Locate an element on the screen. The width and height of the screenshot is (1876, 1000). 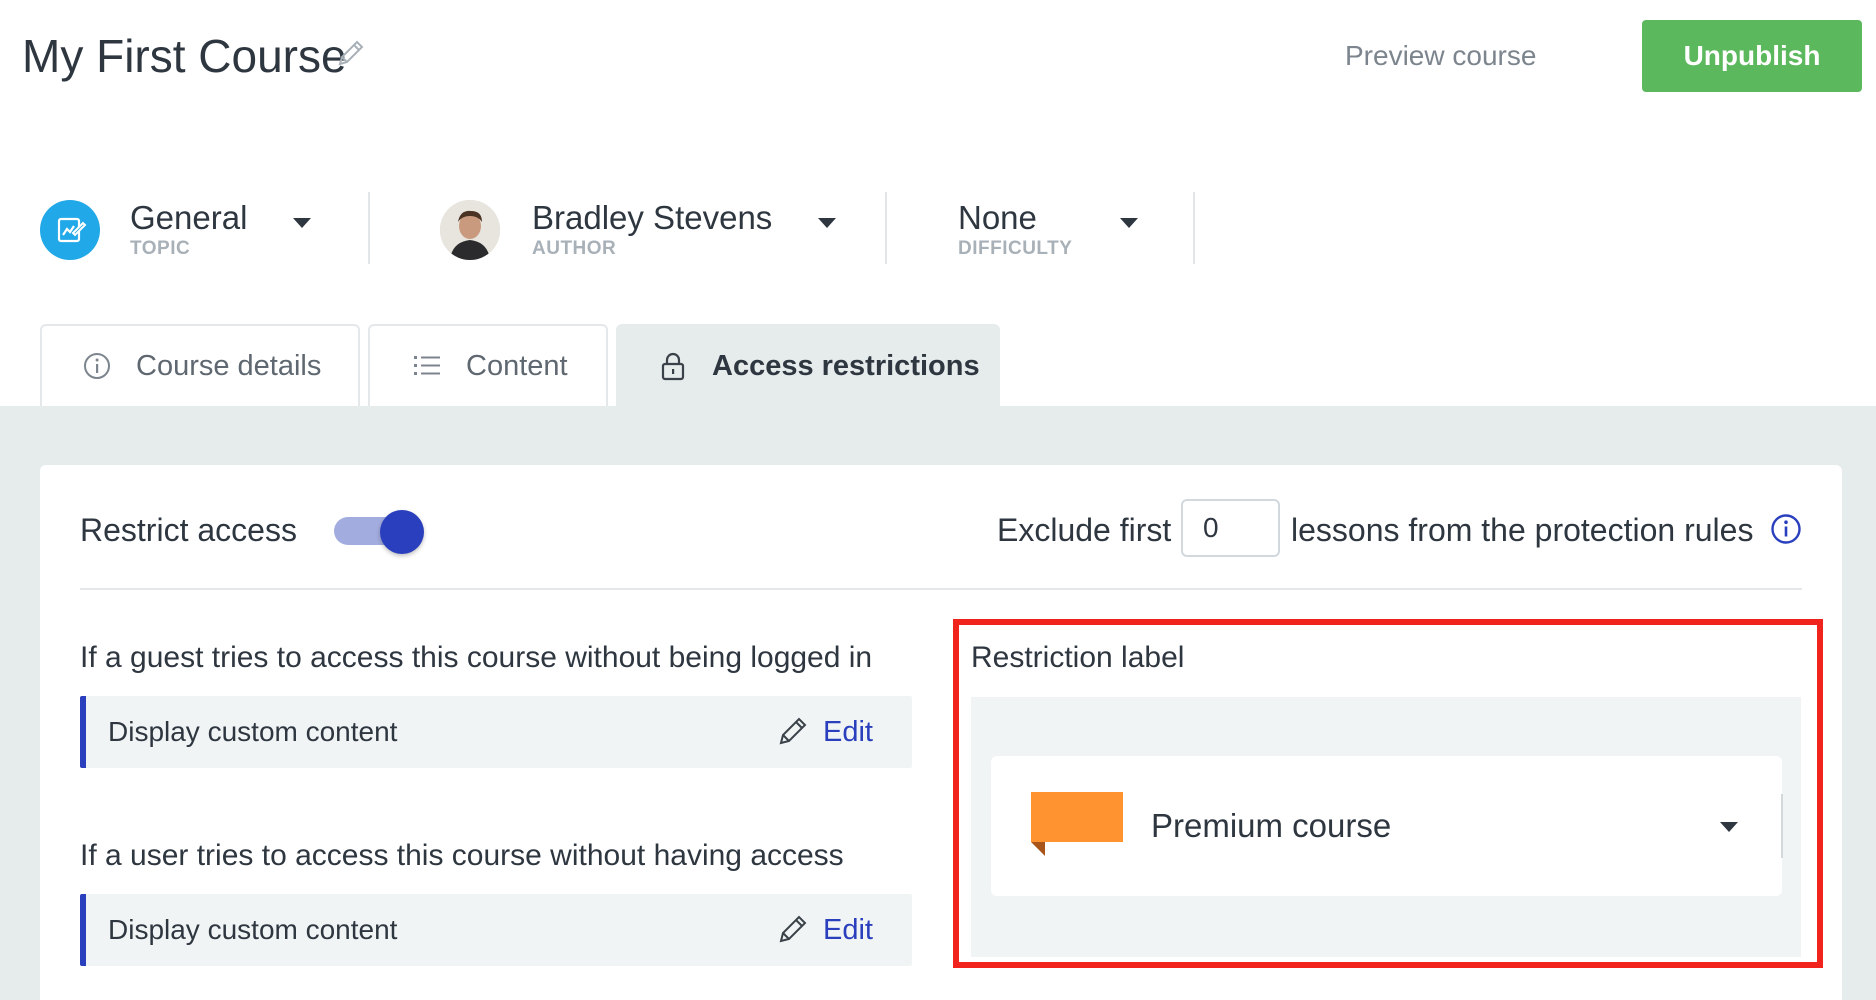
difficulty-selector: None DIFFICULTY is located at coordinates (1048, 230).